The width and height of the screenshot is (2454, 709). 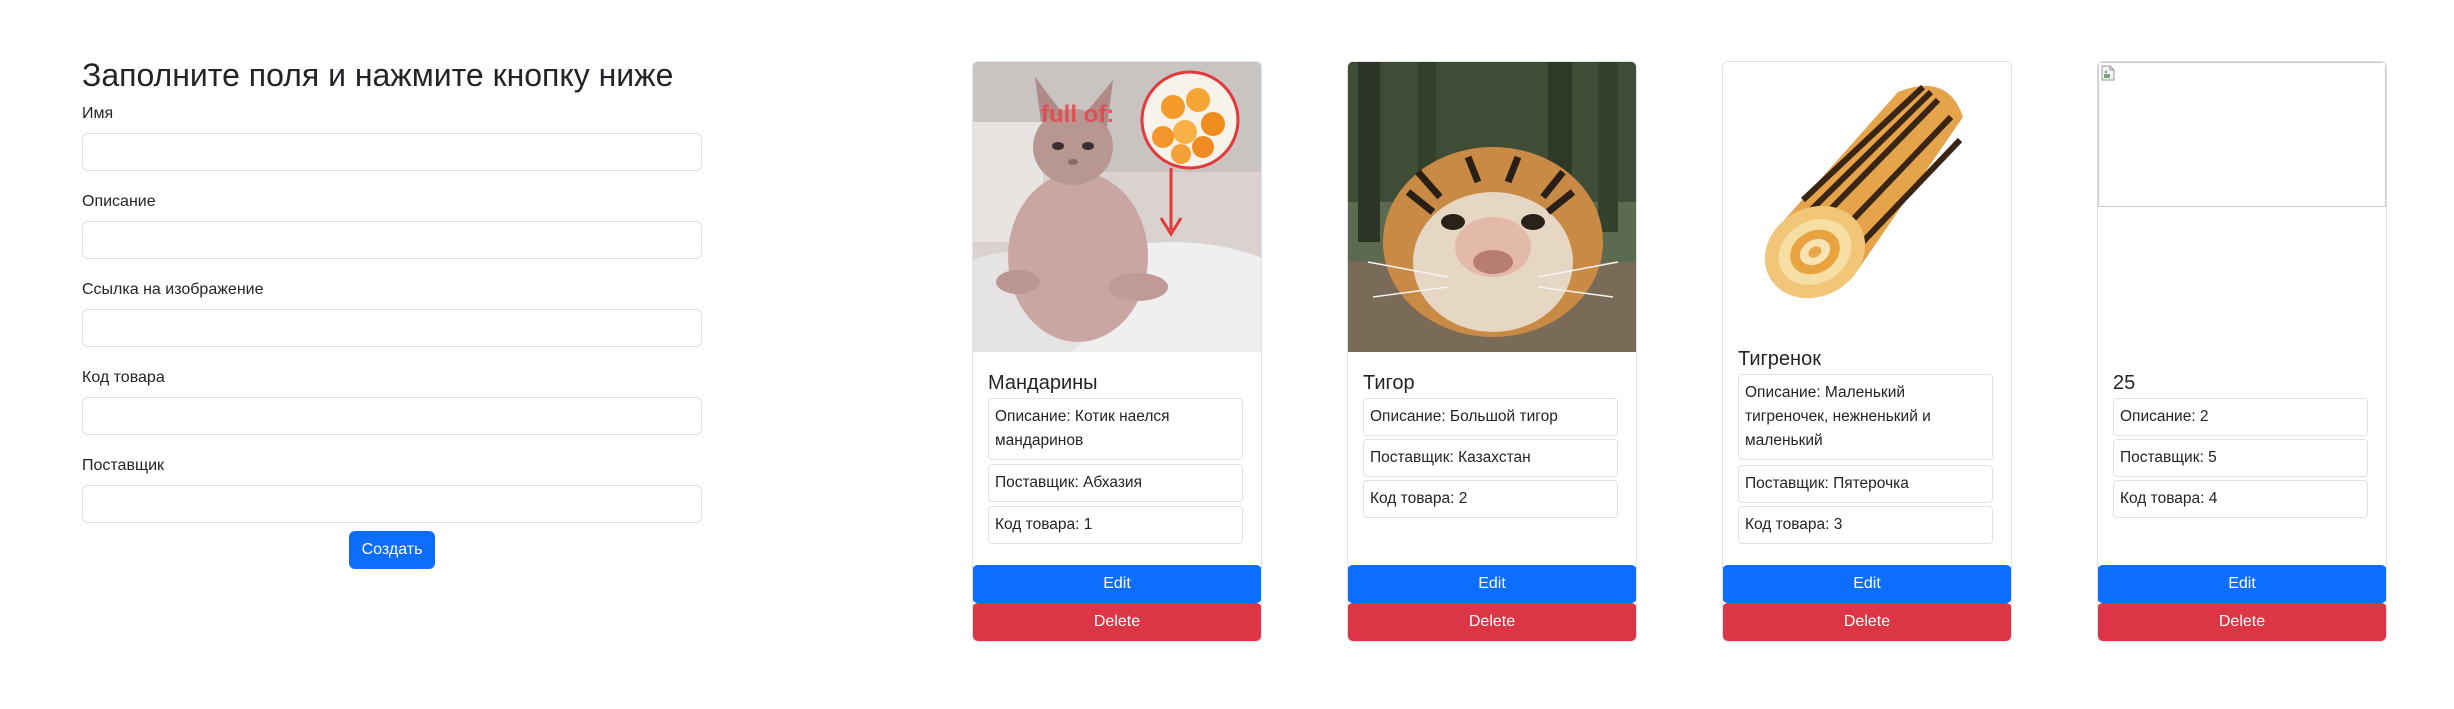 I want to click on product-code-box: Код товара: 3, so click(x=1865, y=525).